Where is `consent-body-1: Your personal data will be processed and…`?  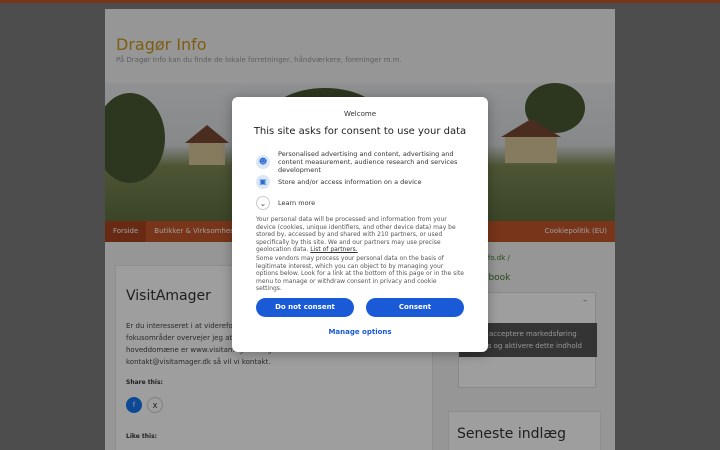 consent-body-1: Your personal data will be processed and… is located at coordinates (360, 235).